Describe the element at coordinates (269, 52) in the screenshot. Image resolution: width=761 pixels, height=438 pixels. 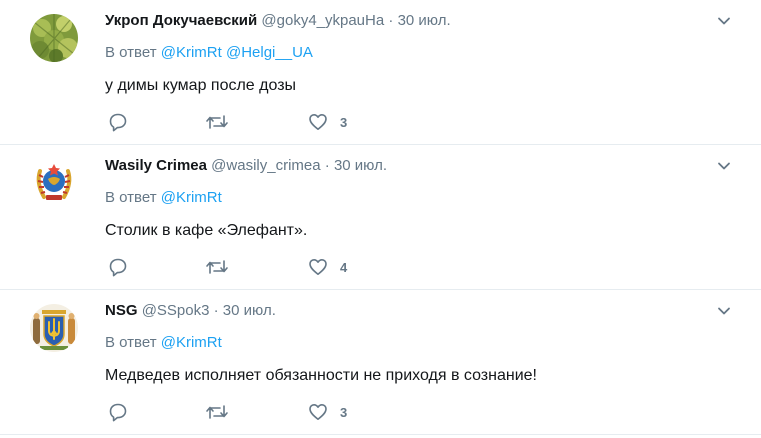
I see `mention-link: @Helgi__UA` at that location.